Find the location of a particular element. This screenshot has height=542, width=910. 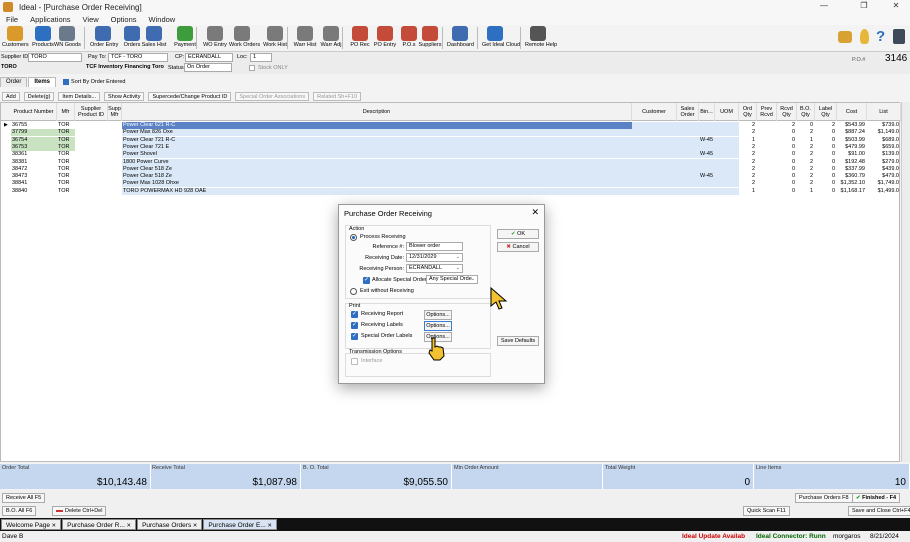

process-receiving-radio is located at coordinates (353, 237).